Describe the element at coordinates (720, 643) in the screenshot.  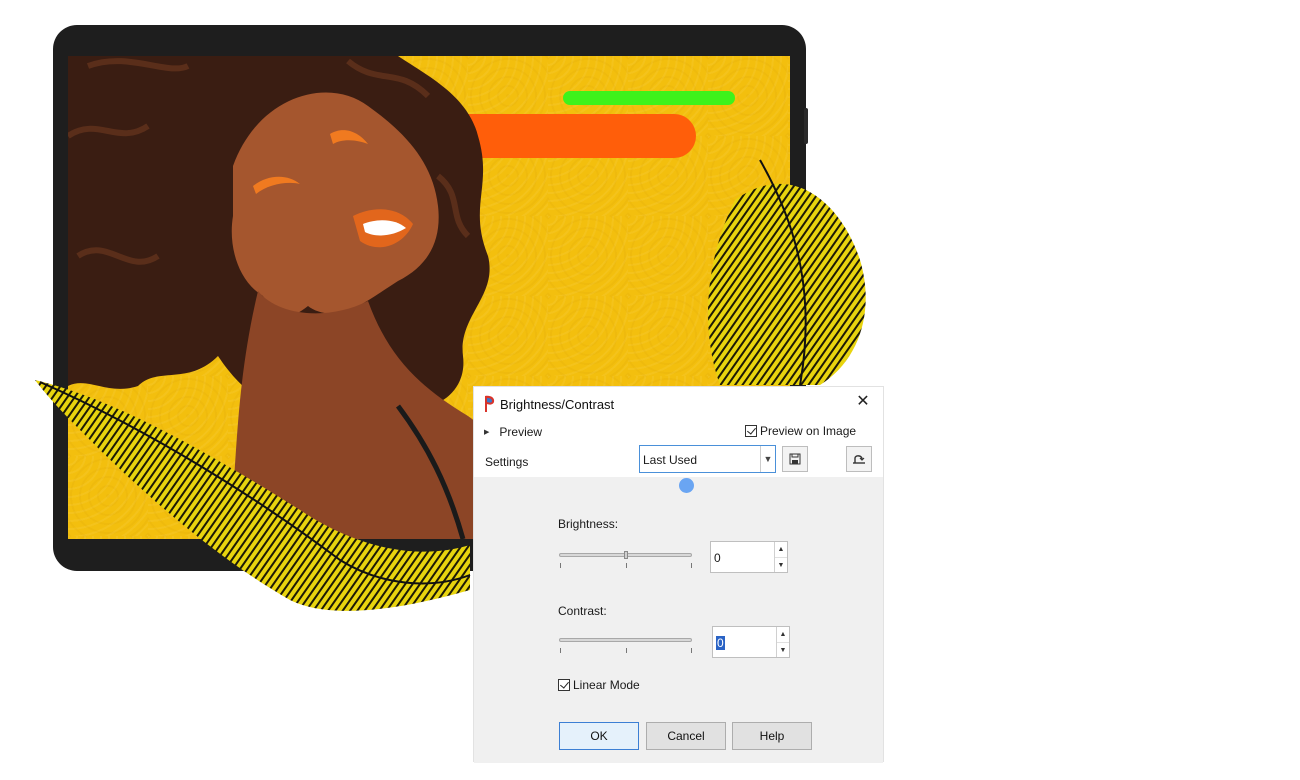
I see `contrast-value: 0` at that location.